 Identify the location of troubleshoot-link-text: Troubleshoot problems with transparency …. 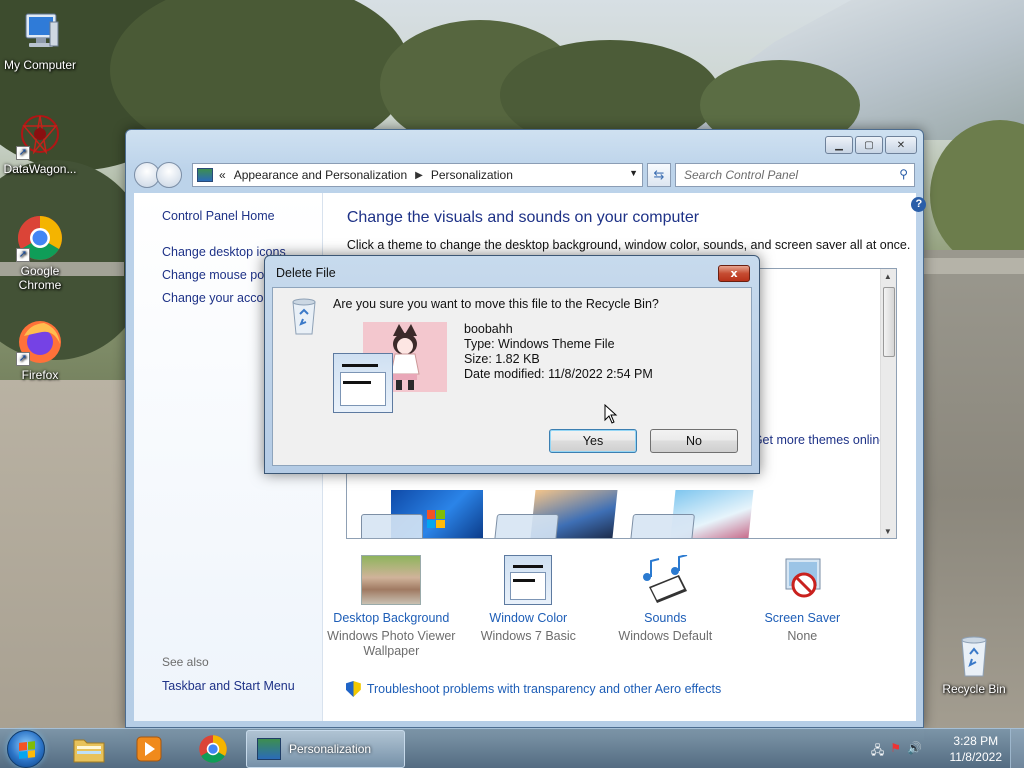
(544, 689).